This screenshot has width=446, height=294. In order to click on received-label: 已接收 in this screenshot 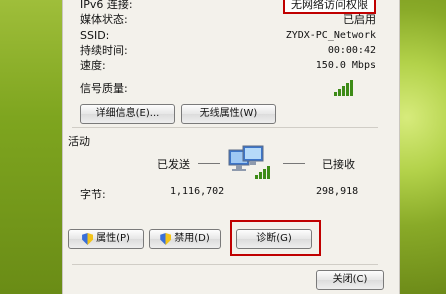, I will do `click(338, 164)`.